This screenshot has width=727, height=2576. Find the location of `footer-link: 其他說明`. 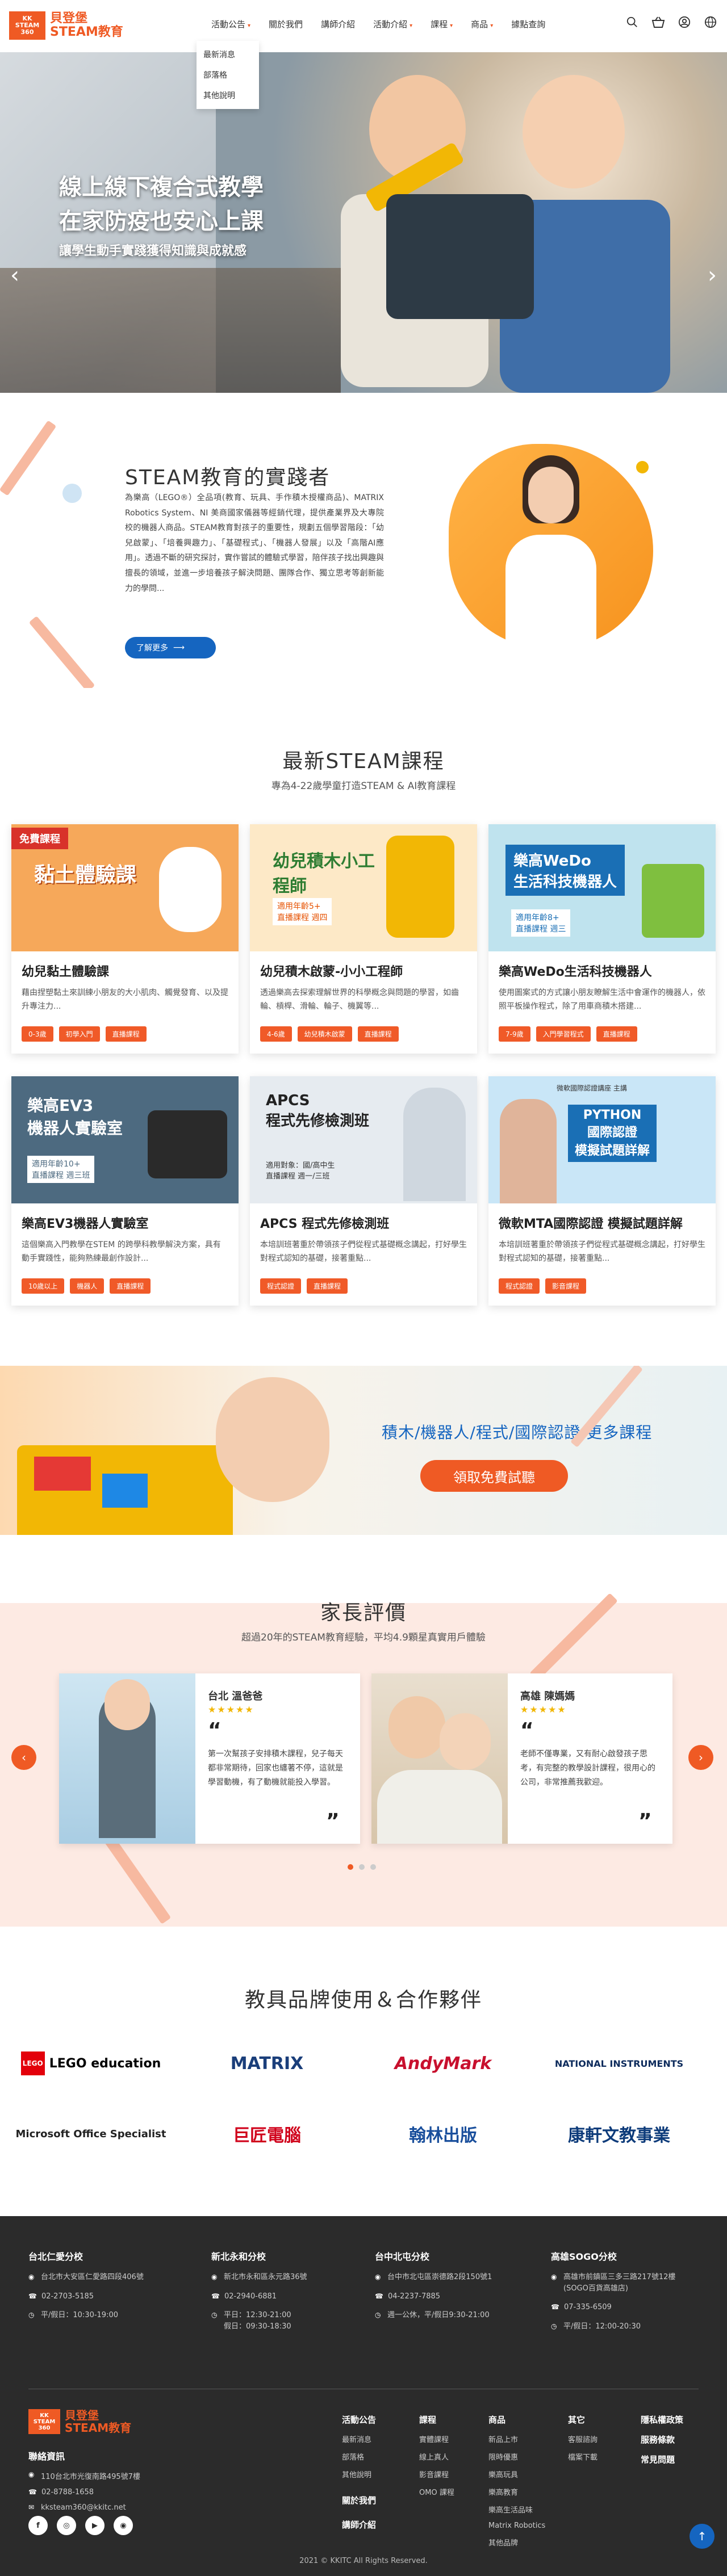

footer-link: 其他說明 is located at coordinates (359, 2474).